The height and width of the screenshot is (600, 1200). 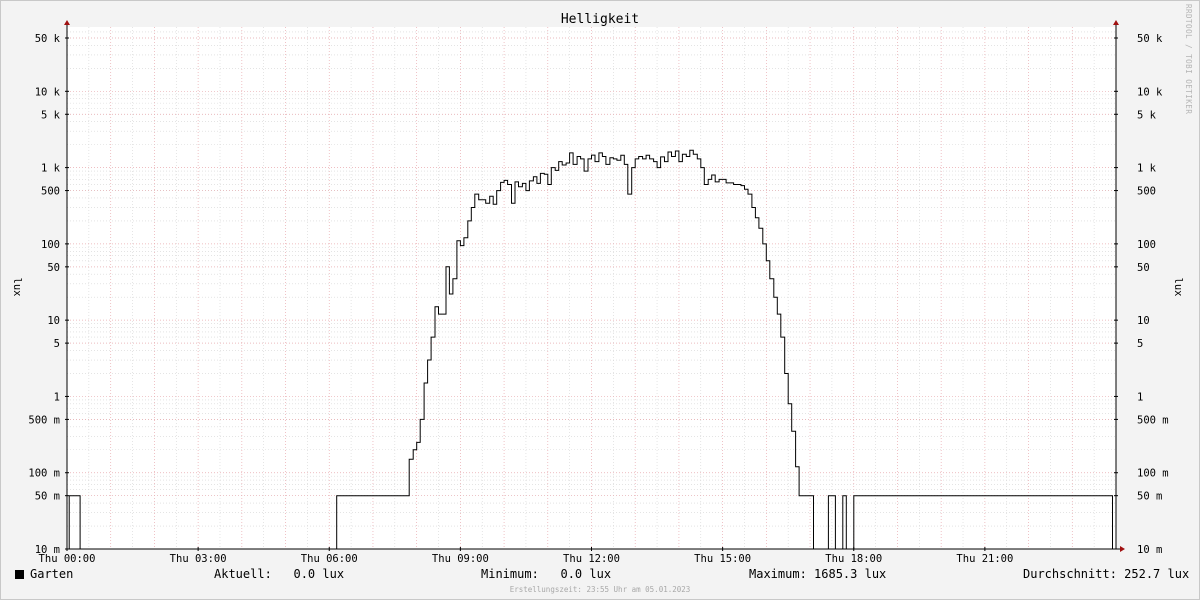 What do you see at coordinates (57, 397) in the screenshot?
I see `y-tick-label: 1` at bounding box center [57, 397].